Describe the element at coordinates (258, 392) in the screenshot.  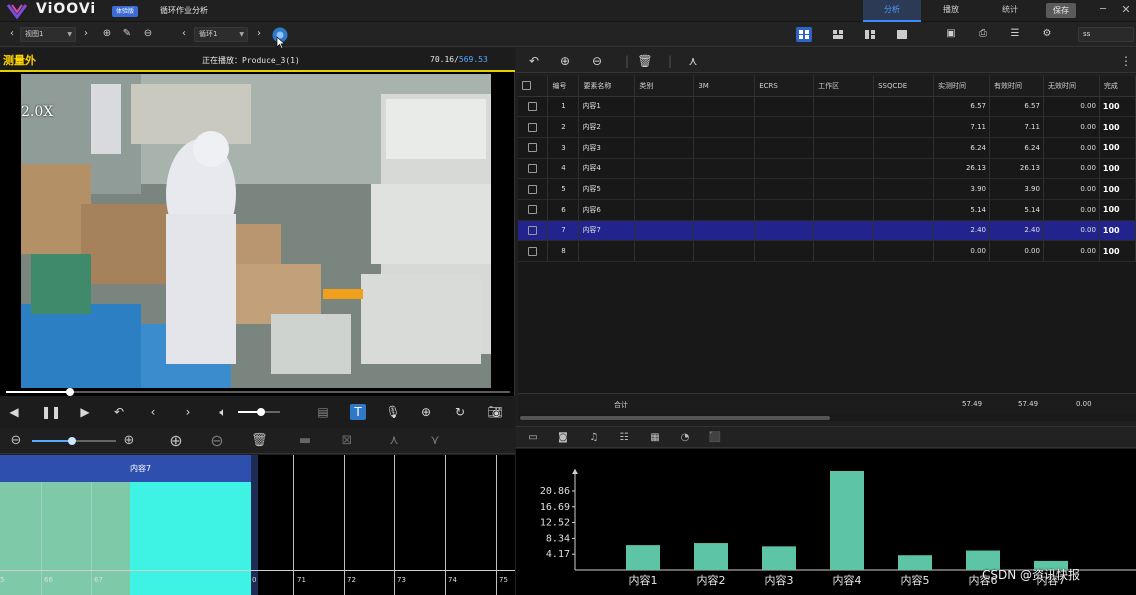
I see `video-progress-slider` at that location.